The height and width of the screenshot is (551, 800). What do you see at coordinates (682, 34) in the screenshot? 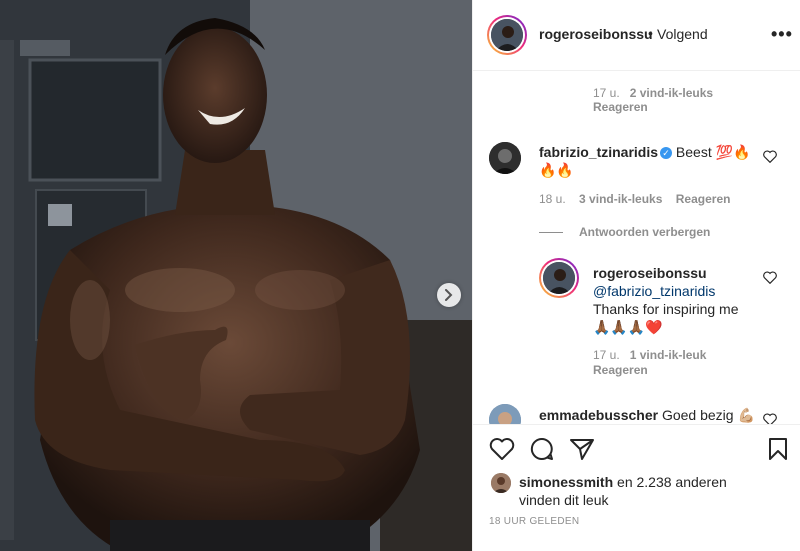
I see `following-button: Volgend` at bounding box center [682, 34].